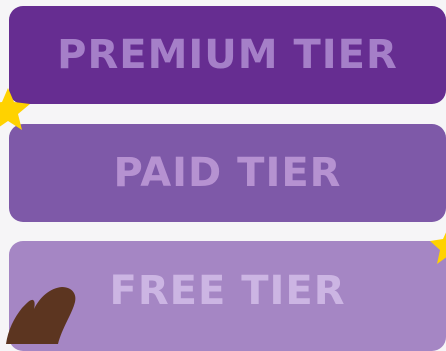 The height and width of the screenshot is (351, 446). What do you see at coordinates (41, 315) in the screenshot?
I see `pointing-hand-icon` at bounding box center [41, 315].